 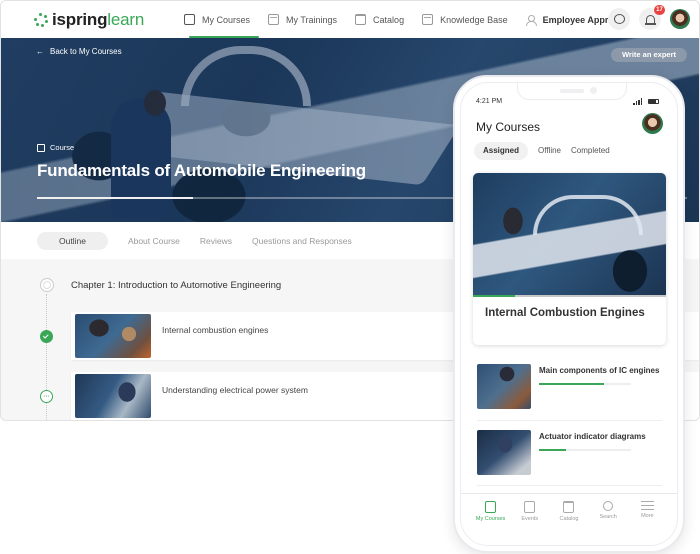 I want to click on course-item-title: Actuator indicator diagrams, so click(x=592, y=436).